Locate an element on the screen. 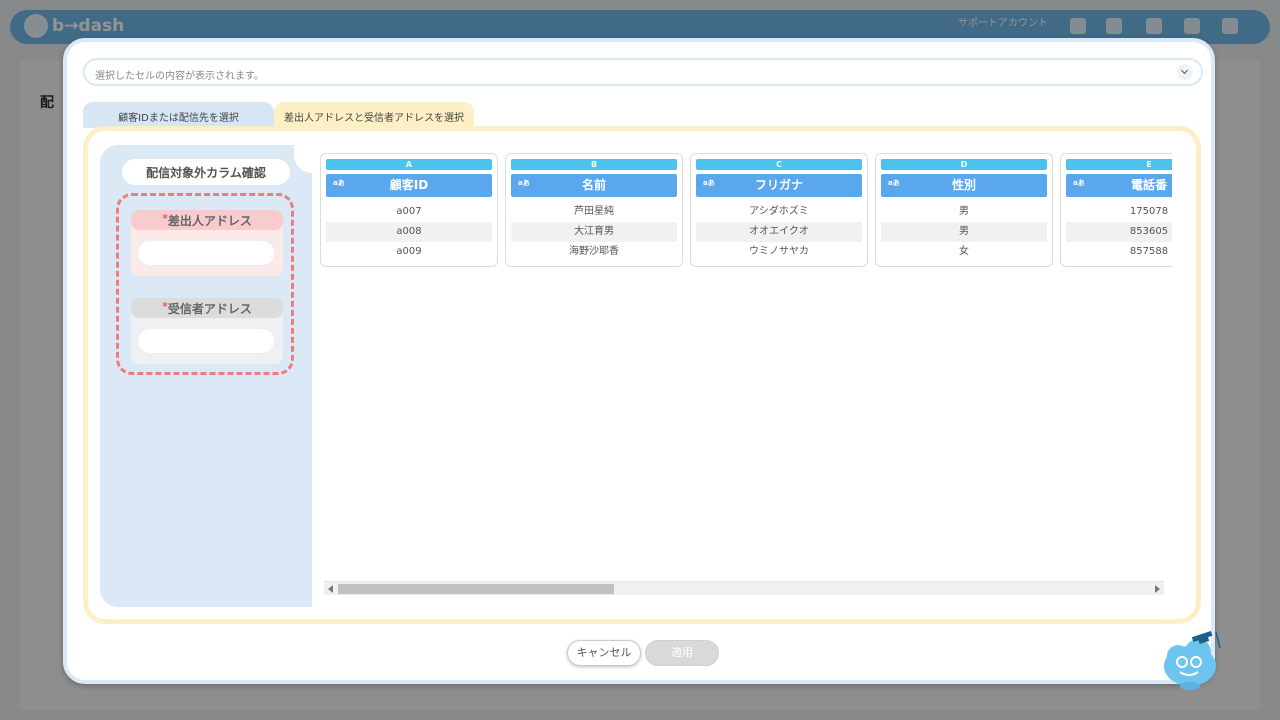 Image resolution: width=1280 pixels, height=720 pixels. receiver-address-text: 受信者アドレス is located at coordinates (209, 309).